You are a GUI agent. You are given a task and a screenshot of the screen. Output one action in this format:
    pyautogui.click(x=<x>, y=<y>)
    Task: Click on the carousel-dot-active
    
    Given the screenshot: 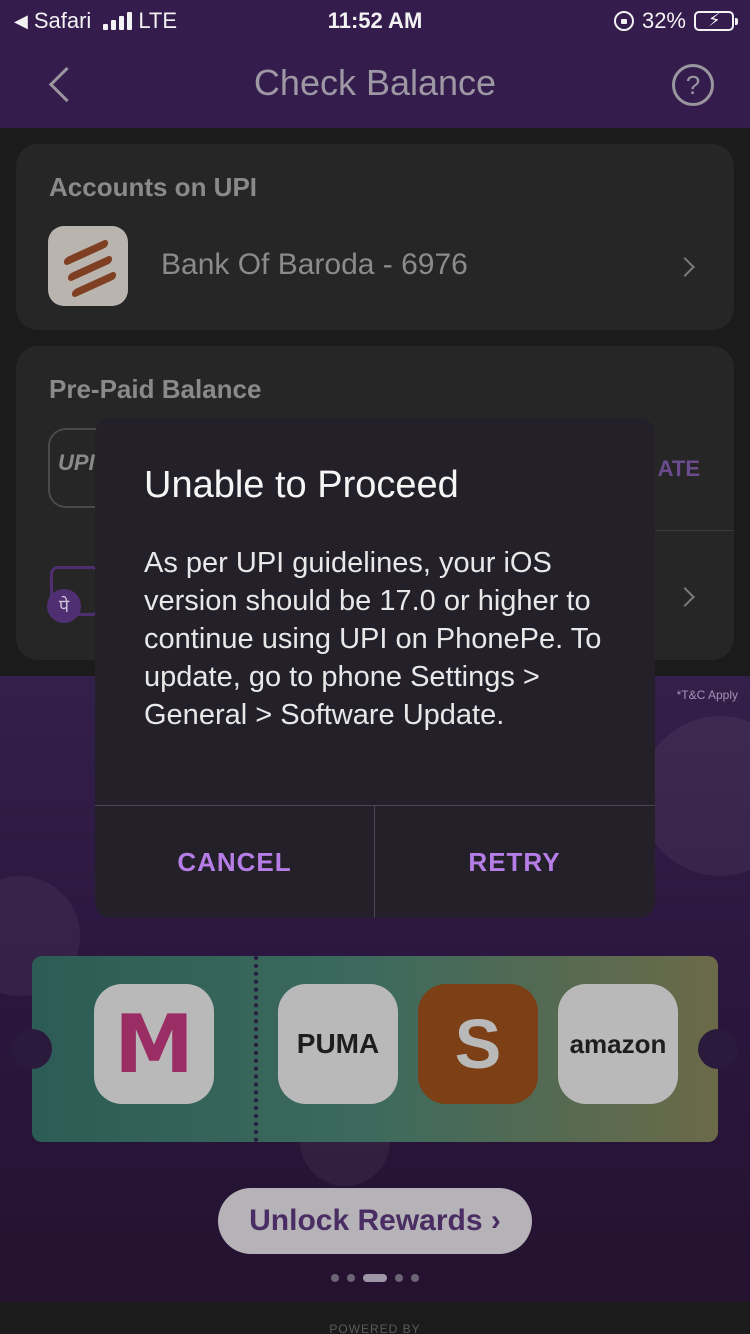 What is the action you would take?
    pyautogui.click(x=375, y=1278)
    